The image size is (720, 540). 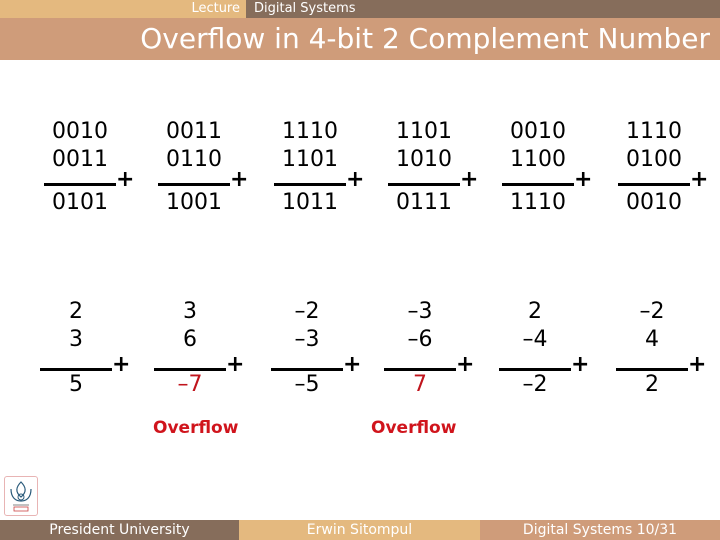 What do you see at coordinates (305, 8) in the screenshot?
I see `header-course-label: Digital Systems` at bounding box center [305, 8].